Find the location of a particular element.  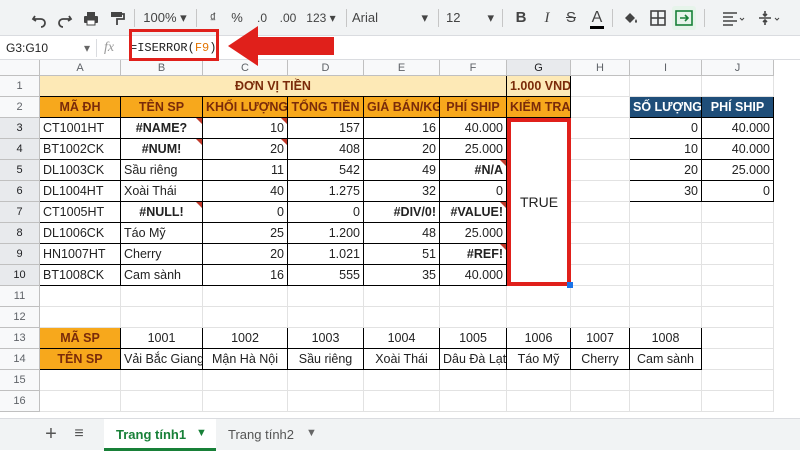

row-header-14: 14 is located at coordinates (20, 359).